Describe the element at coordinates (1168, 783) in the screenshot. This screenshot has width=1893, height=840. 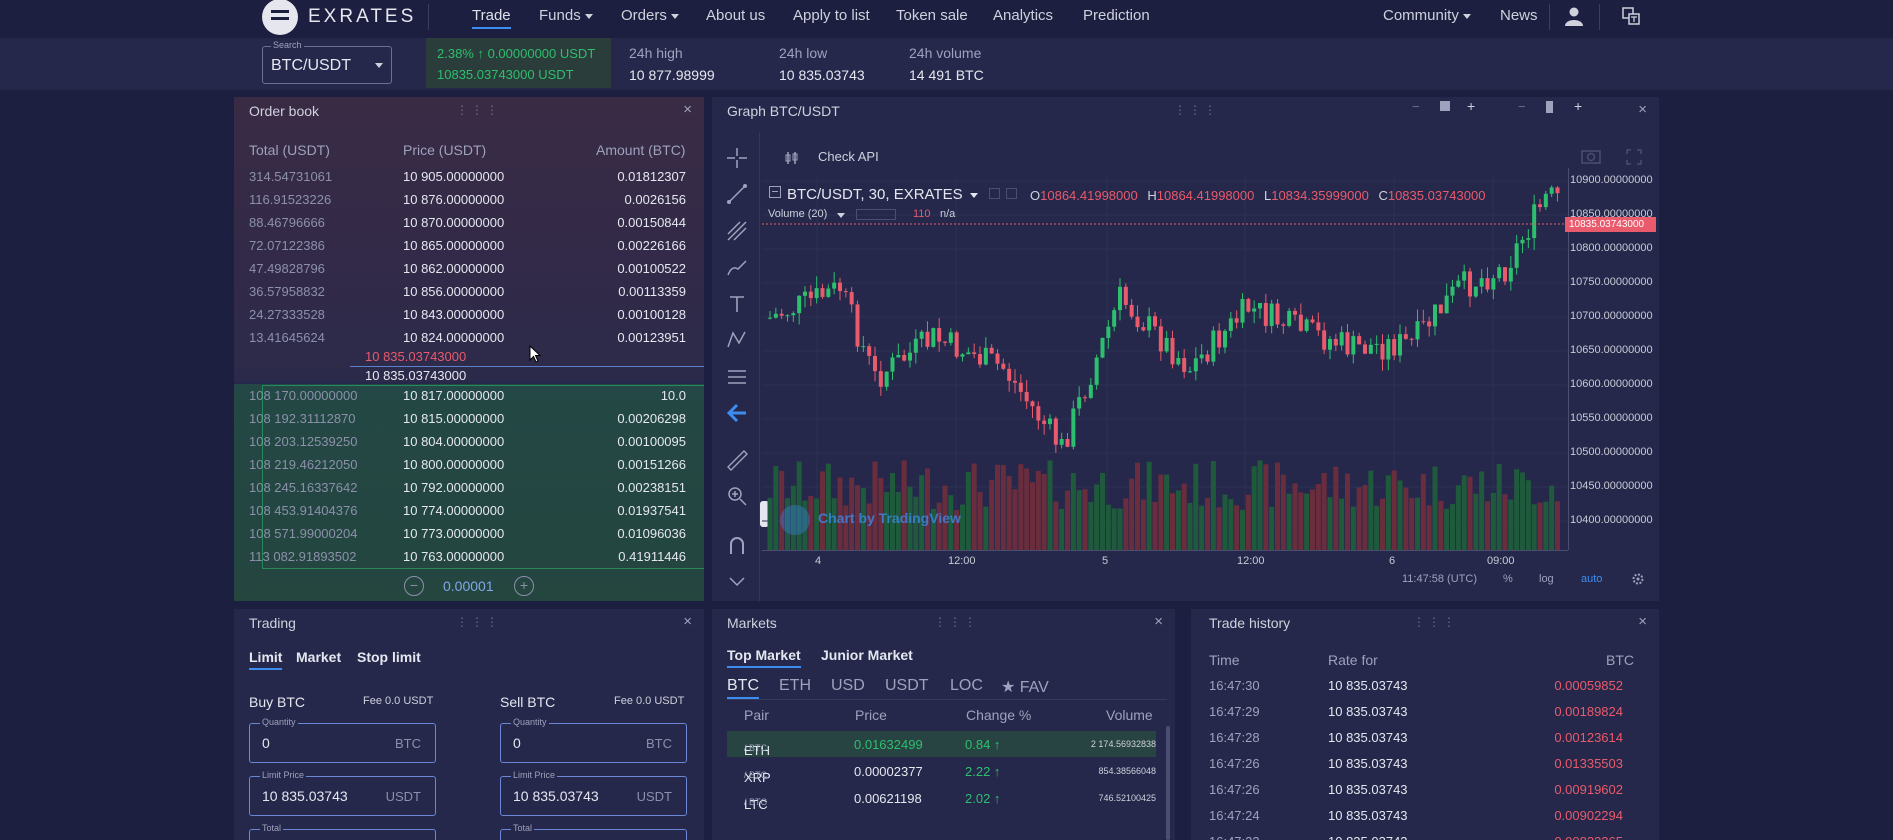
I see `scrollbar` at that location.